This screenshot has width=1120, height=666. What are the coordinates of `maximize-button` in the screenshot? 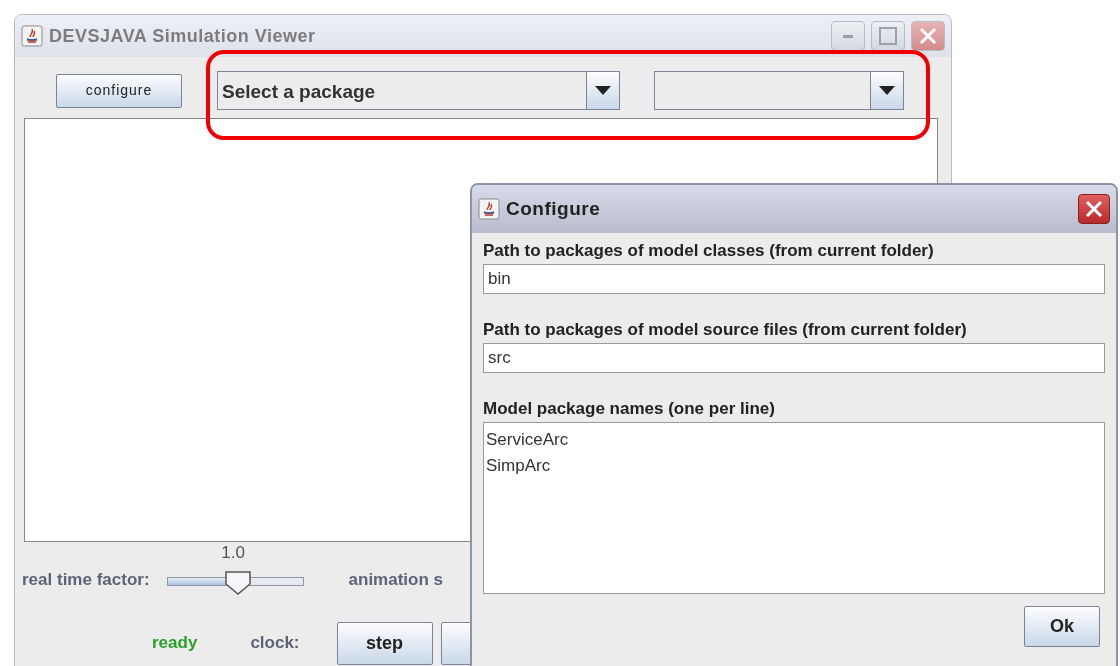 It's located at (888, 36).